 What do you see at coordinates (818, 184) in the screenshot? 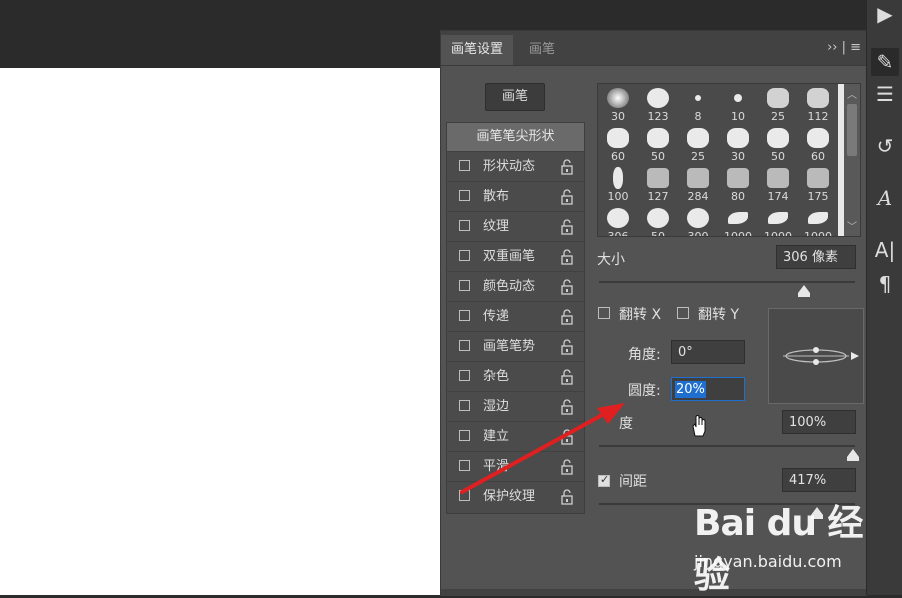
I see `brush-preset: 175` at bounding box center [818, 184].